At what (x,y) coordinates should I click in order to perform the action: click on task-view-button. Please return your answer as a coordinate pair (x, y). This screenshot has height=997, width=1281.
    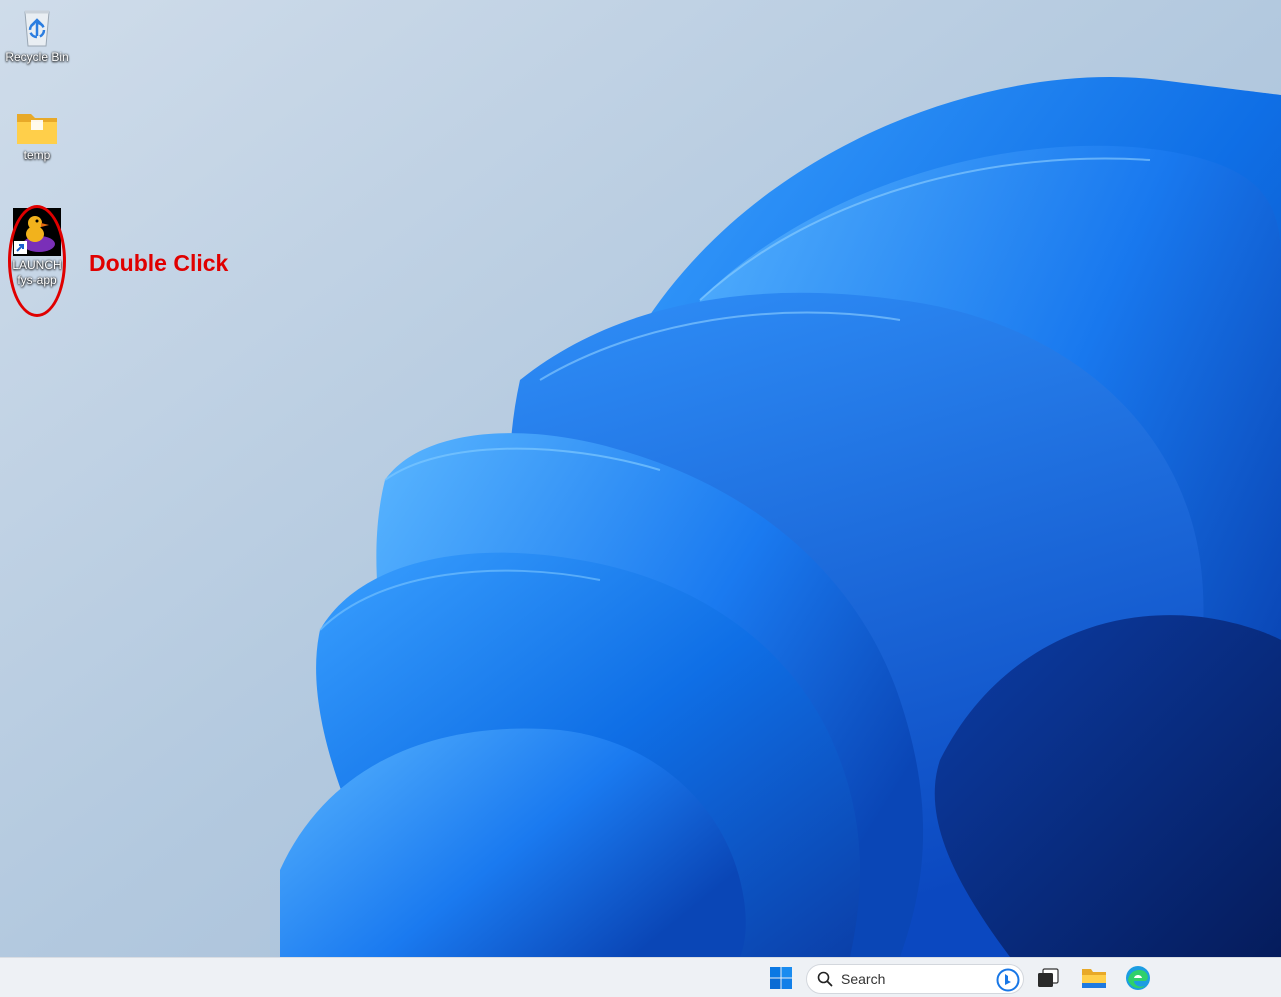
    Looking at the image, I should click on (1048, 978).